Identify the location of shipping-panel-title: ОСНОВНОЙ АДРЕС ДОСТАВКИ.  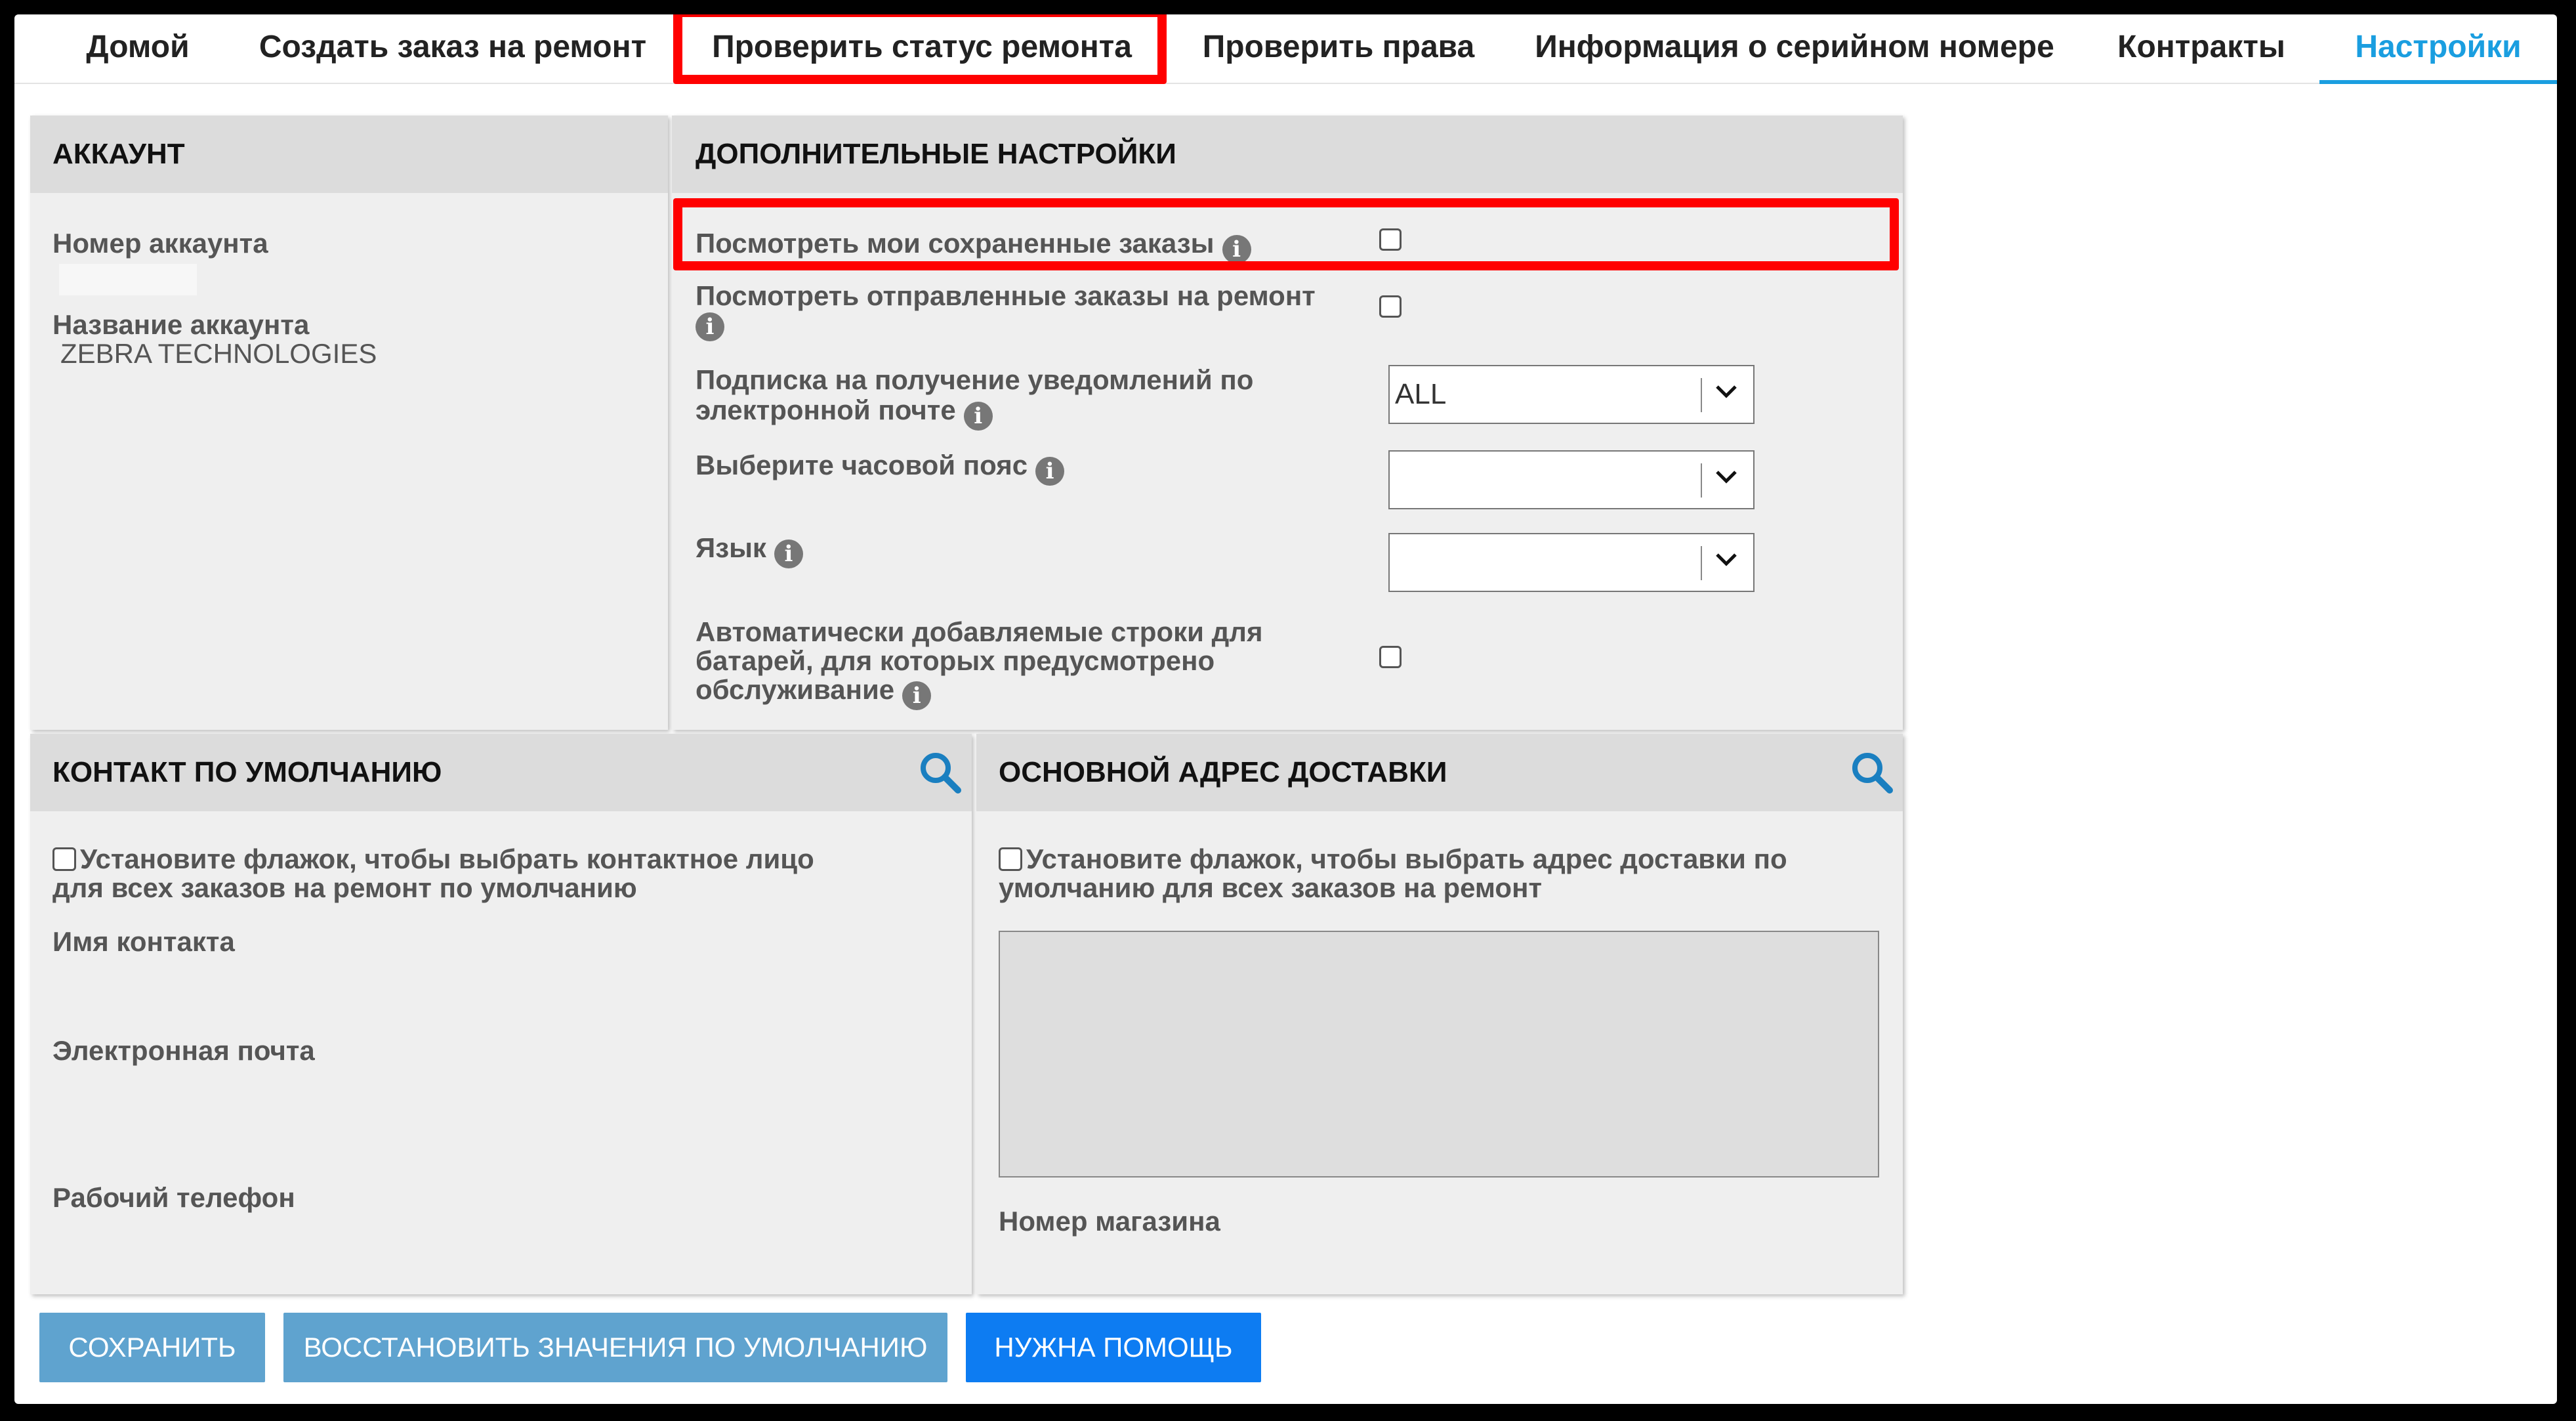
(1223, 772).